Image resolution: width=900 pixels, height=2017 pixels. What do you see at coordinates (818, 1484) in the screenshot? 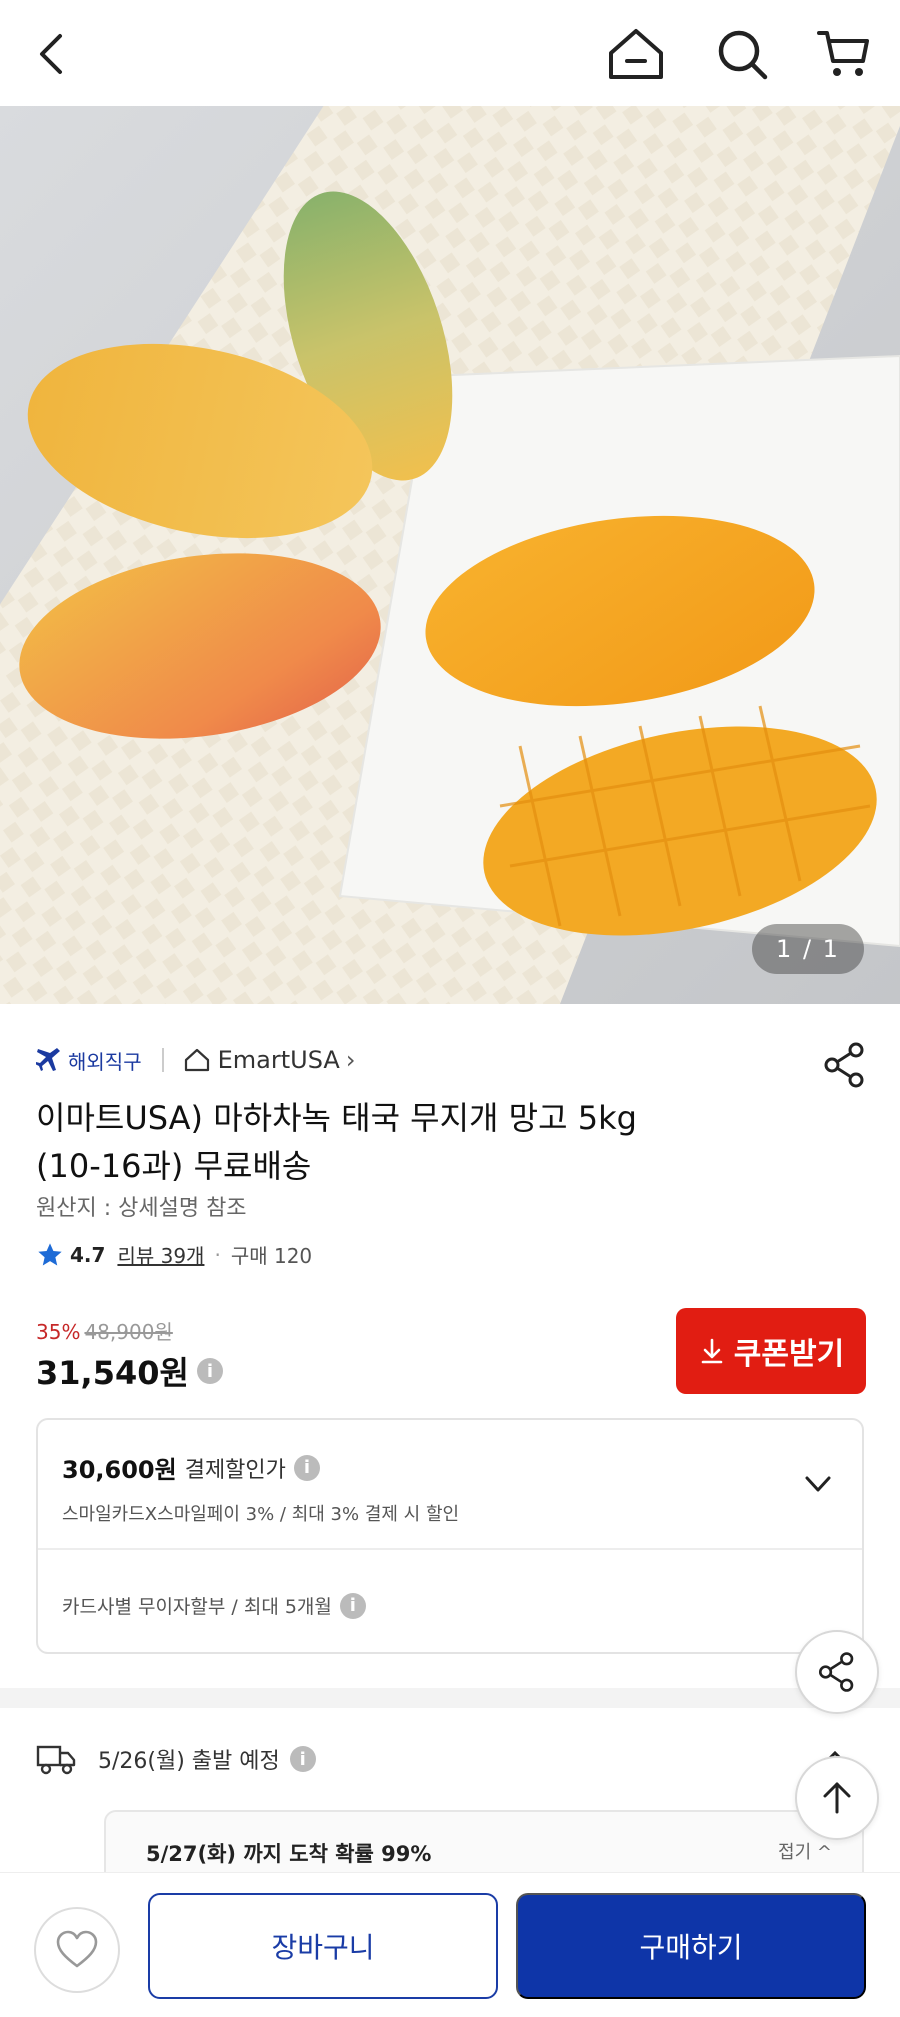
I see `chevron-down-icon` at bounding box center [818, 1484].